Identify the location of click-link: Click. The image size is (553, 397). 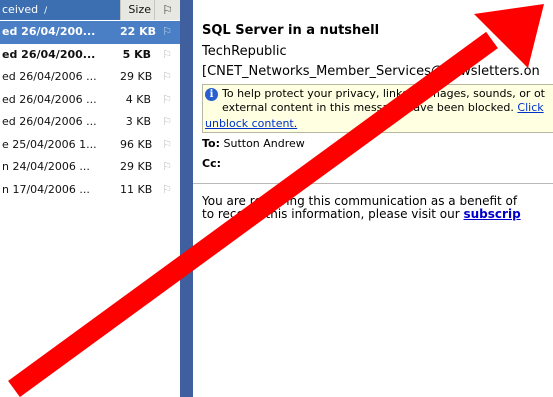
(530, 107).